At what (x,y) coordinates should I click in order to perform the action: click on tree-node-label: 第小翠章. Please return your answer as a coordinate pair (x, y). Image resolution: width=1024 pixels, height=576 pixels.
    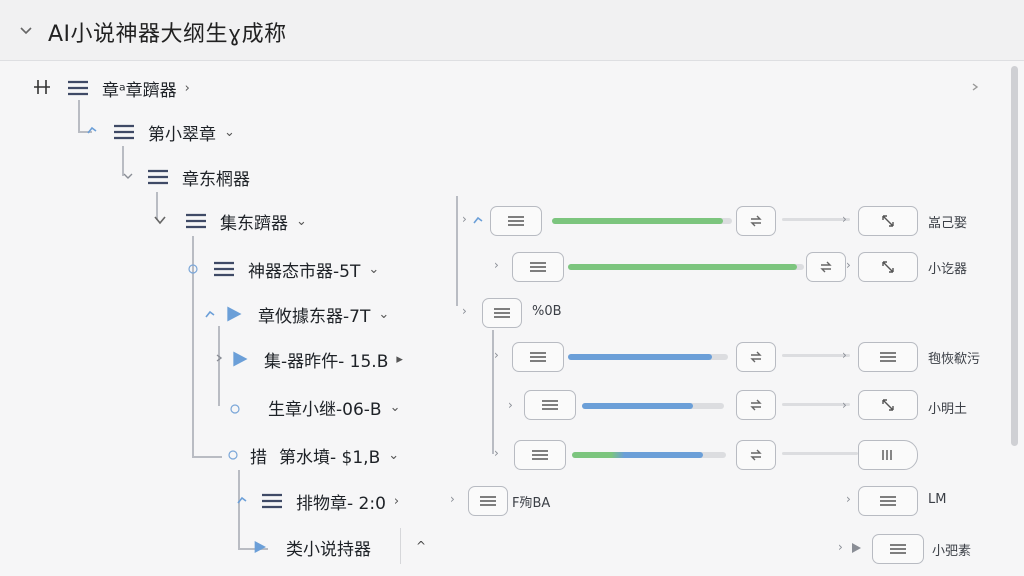
    Looking at the image, I should click on (182, 134).